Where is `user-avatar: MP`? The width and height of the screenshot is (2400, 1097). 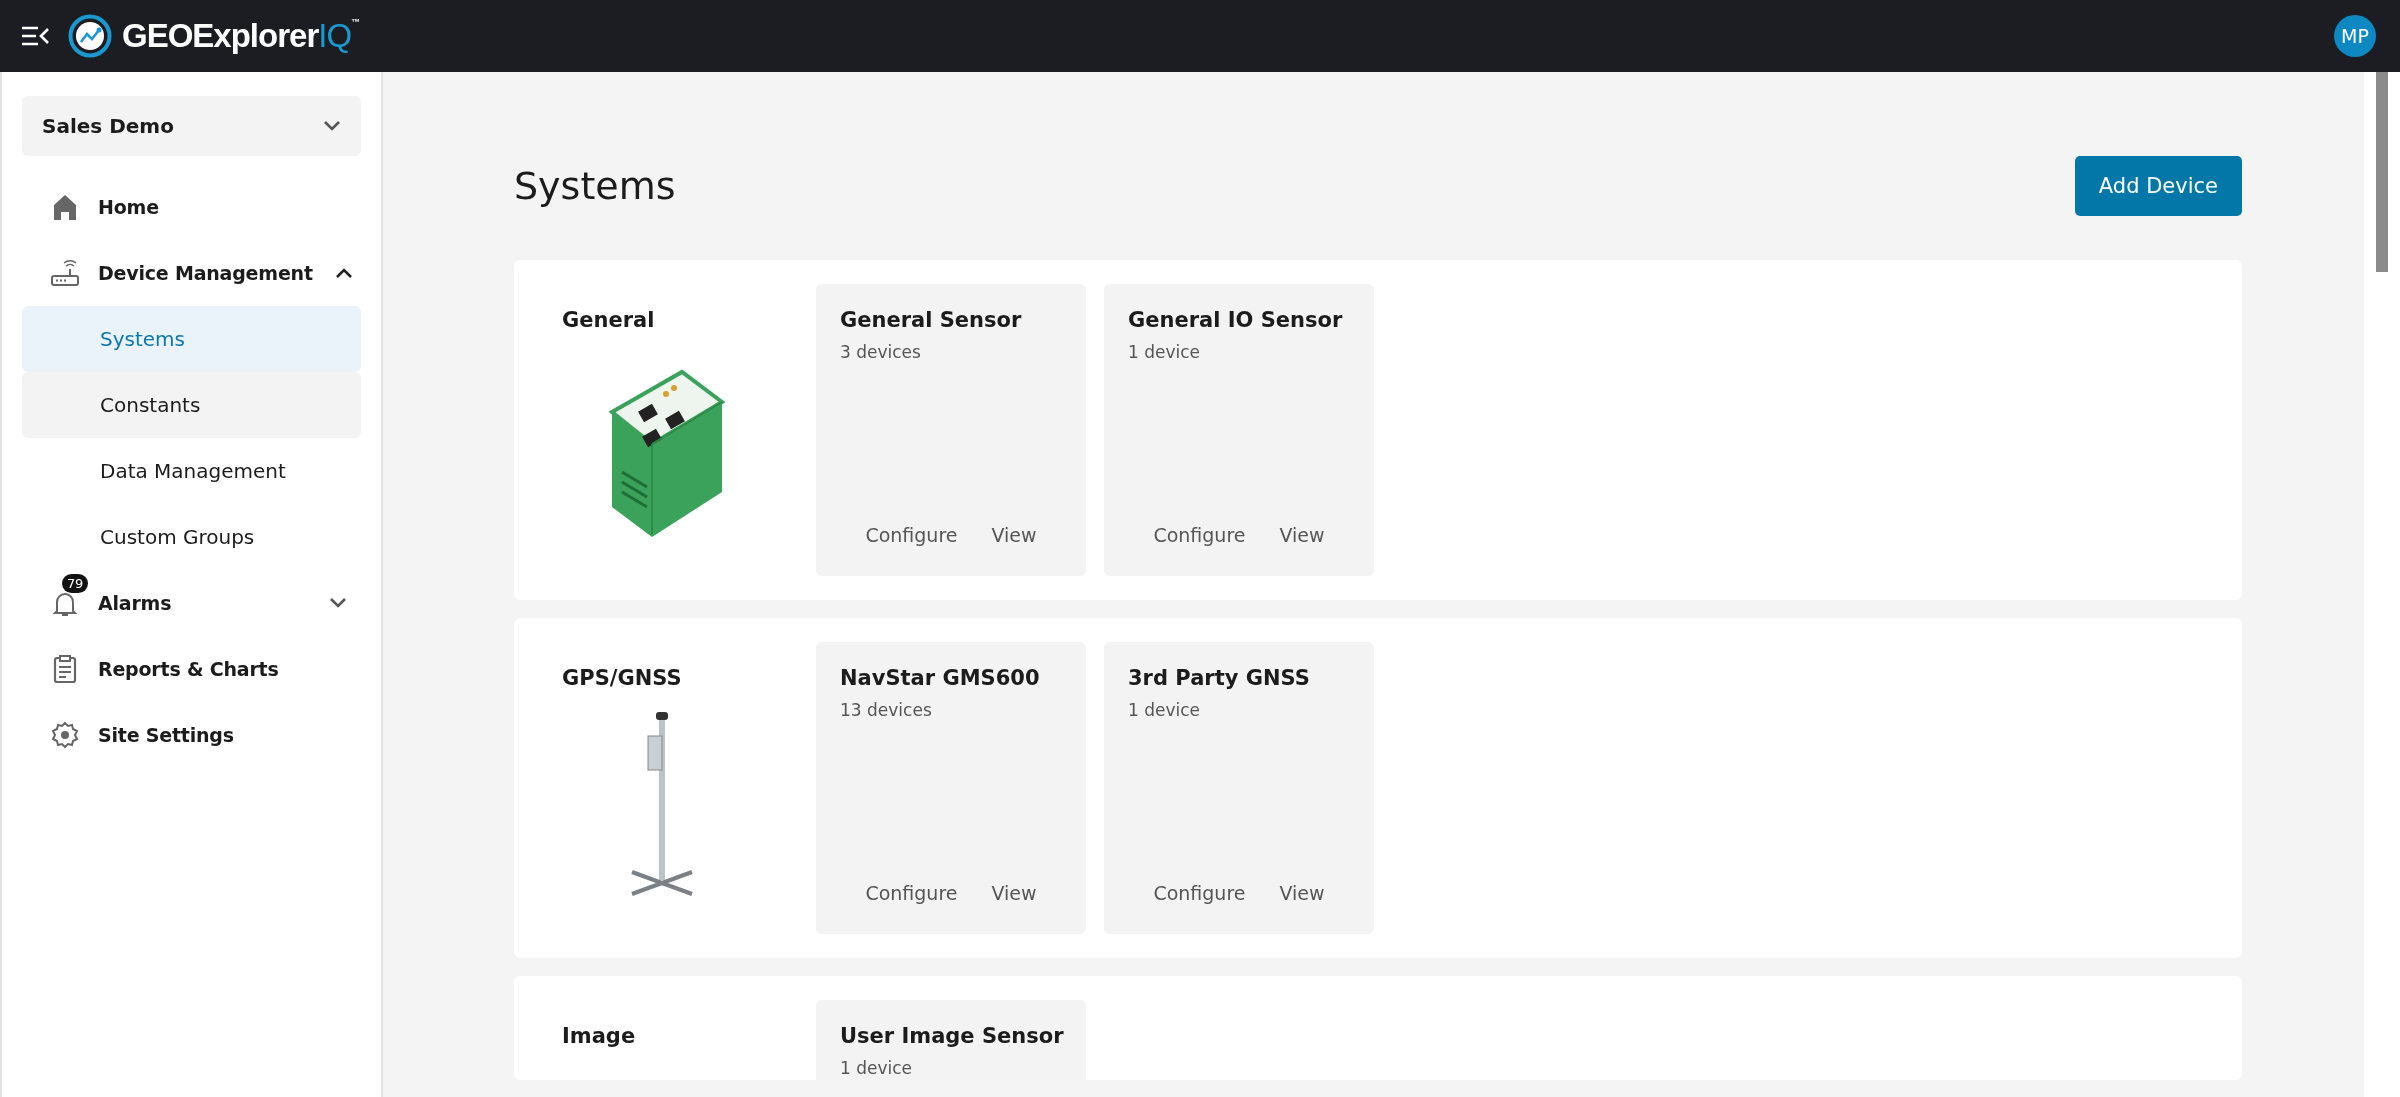
user-avatar: MP is located at coordinates (2355, 36).